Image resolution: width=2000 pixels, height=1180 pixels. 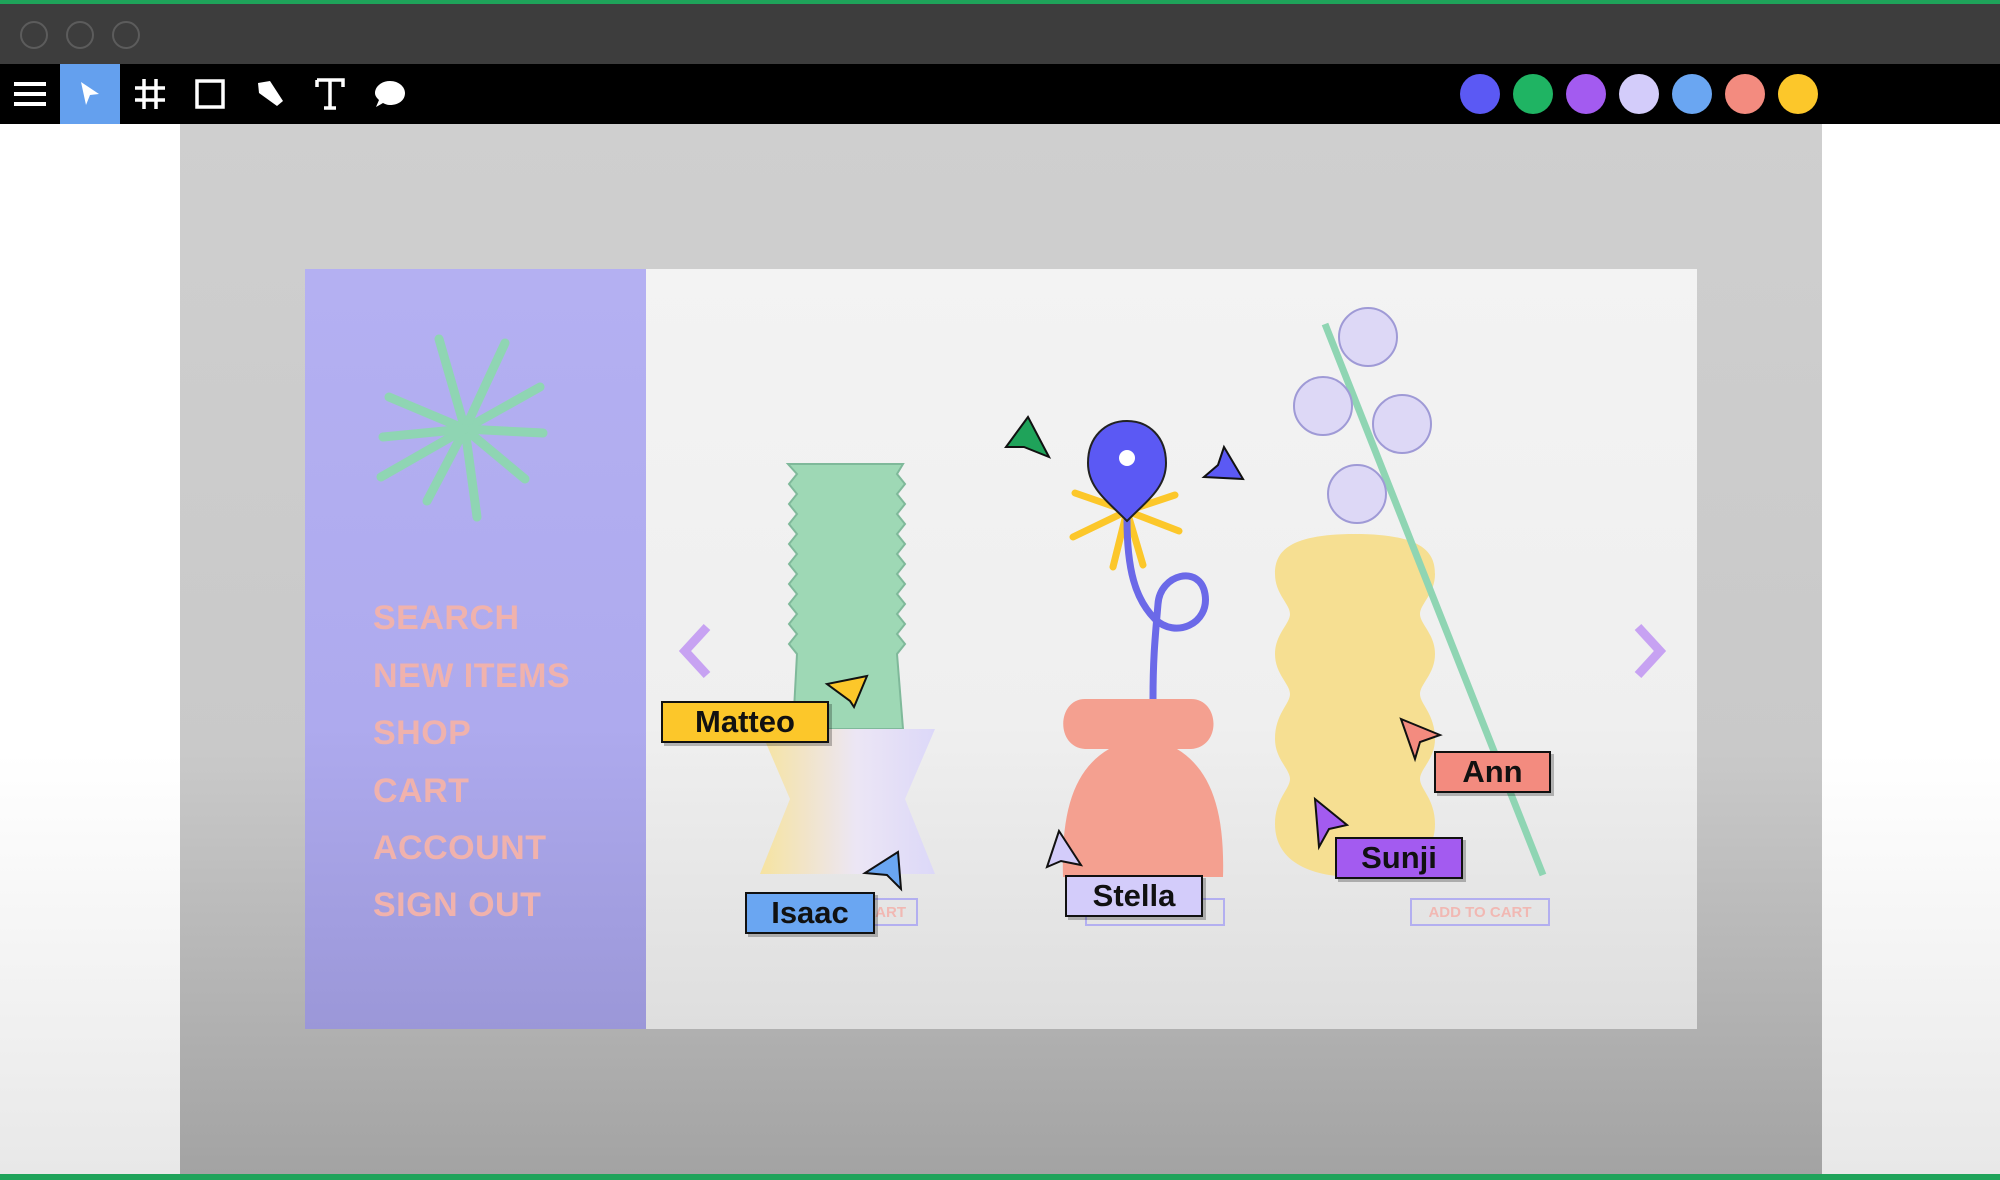 I want to click on stella-cursor-icon, so click(x=1064, y=848).